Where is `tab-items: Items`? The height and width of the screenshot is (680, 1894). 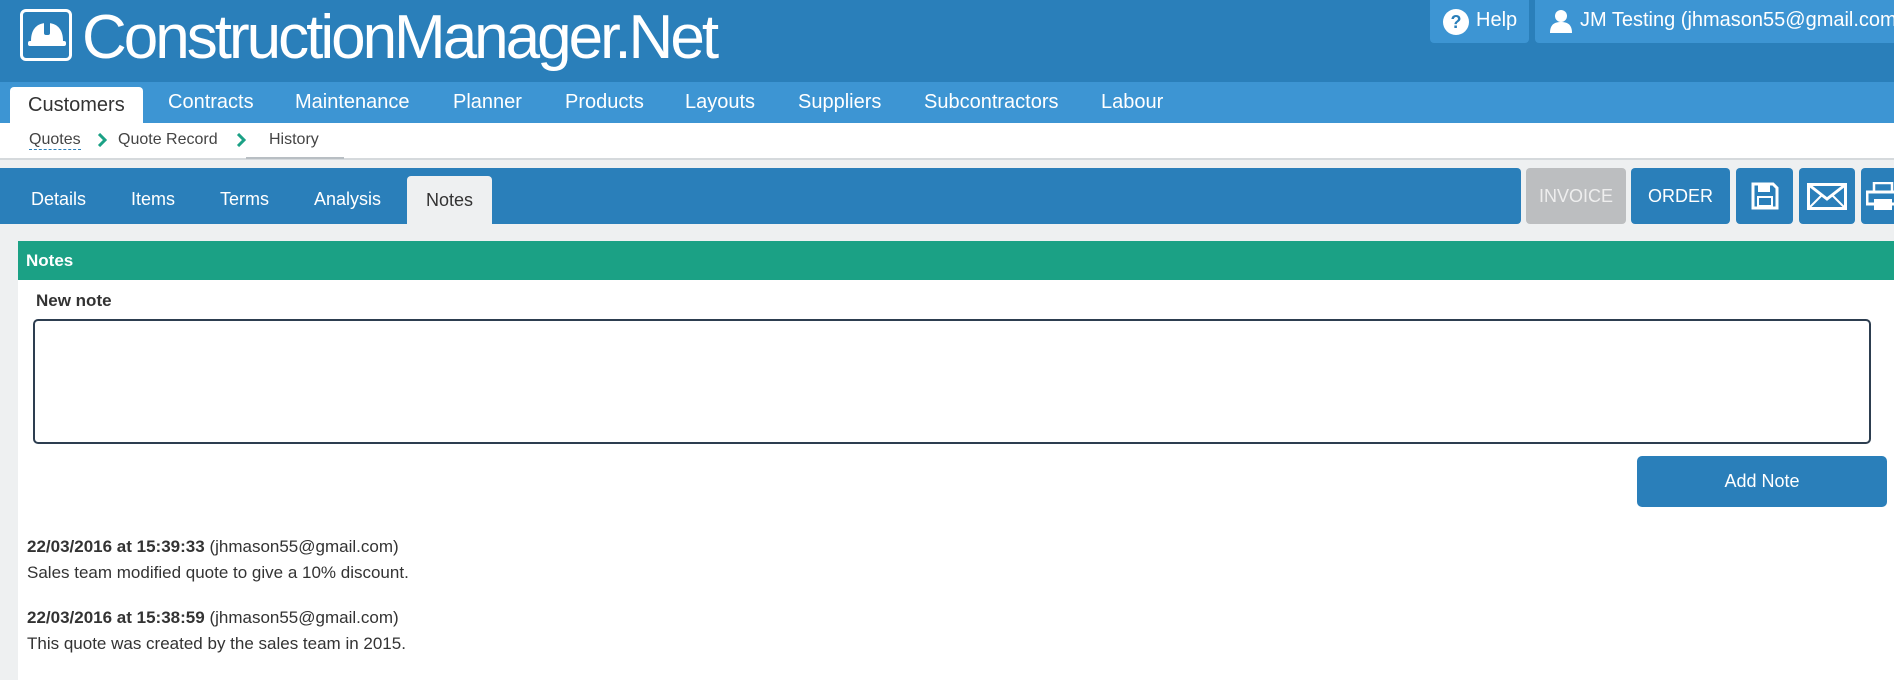
tab-items: Items is located at coordinates (153, 196).